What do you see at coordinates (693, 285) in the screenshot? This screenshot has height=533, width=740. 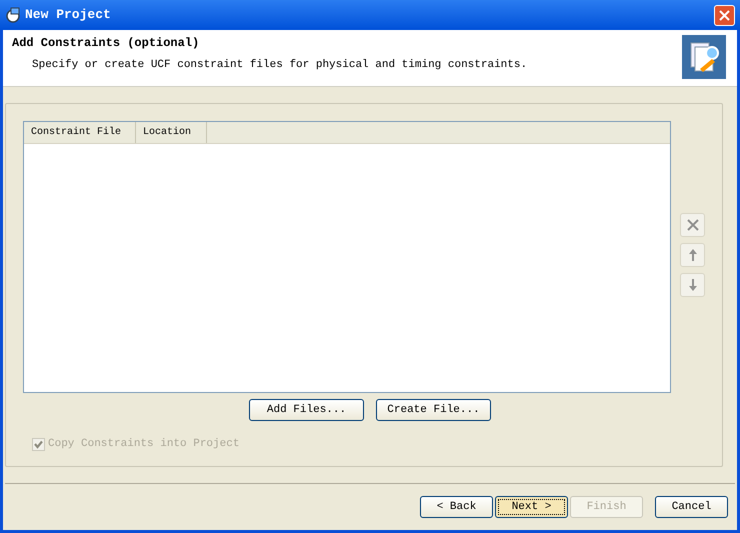 I see `arrow-down-icon` at bounding box center [693, 285].